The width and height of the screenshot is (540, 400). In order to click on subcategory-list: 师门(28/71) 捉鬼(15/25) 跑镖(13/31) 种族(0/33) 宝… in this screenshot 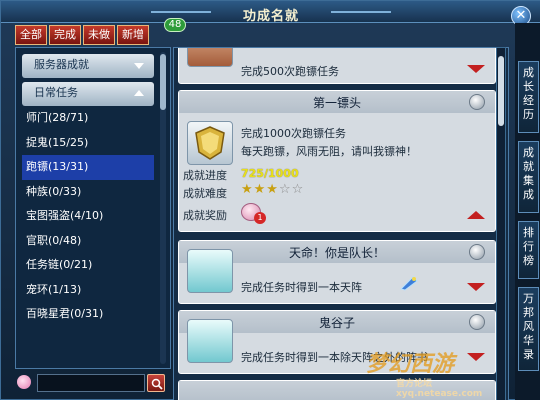, I will do `click(88, 216)`.